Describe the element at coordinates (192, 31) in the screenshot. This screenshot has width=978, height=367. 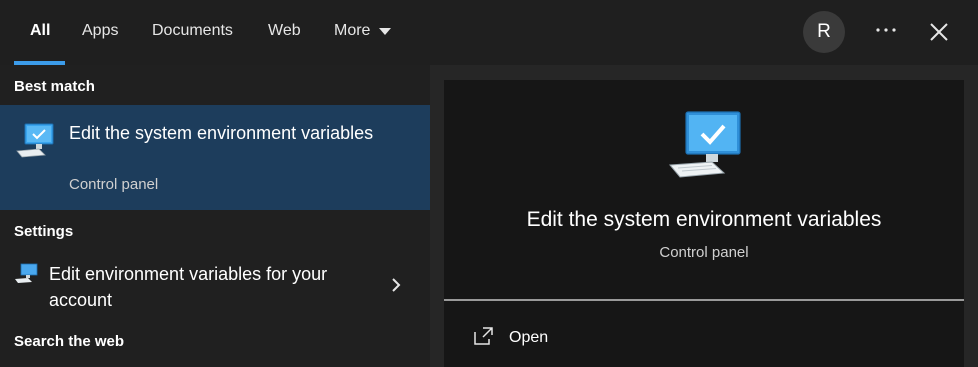
I see `tab-documents: Documents` at that location.